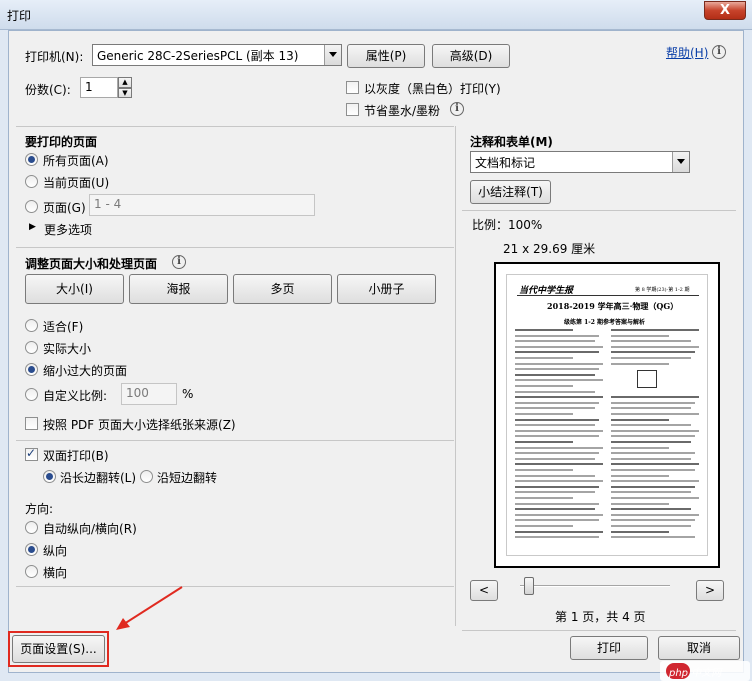 This screenshot has width=752, height=681. I want to click on sizing-info-icon: i, so click(179, 262).